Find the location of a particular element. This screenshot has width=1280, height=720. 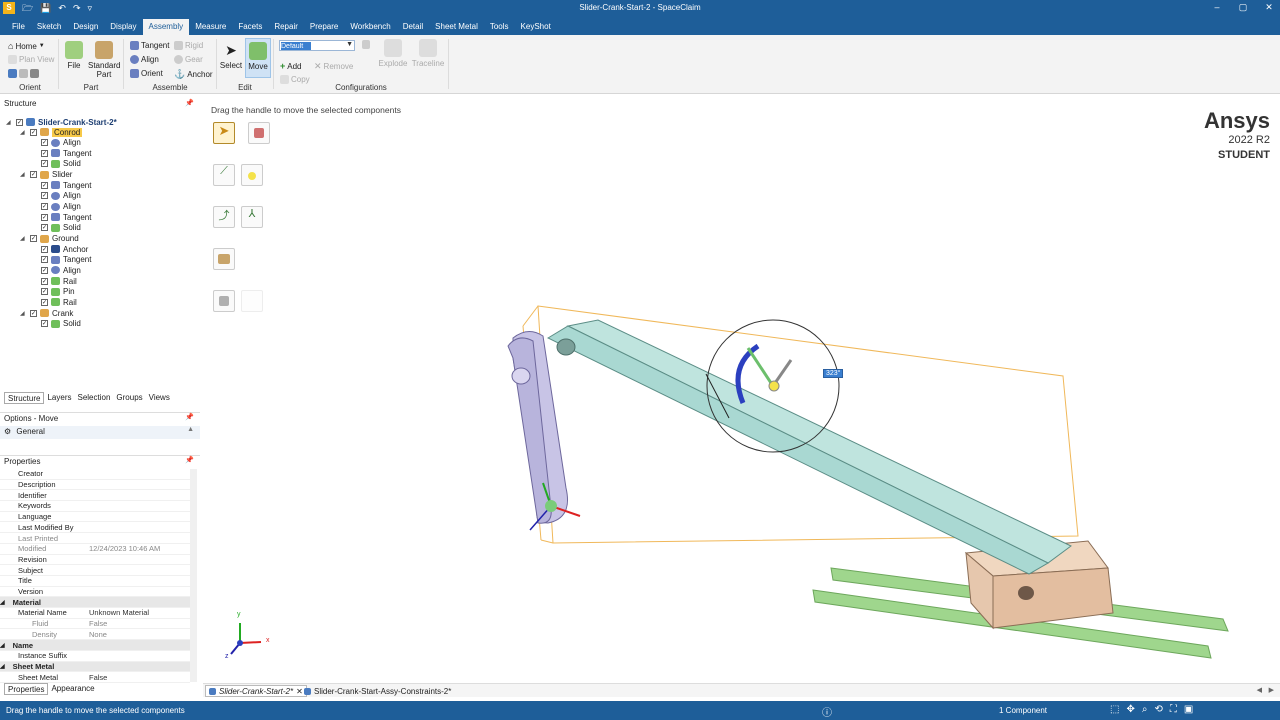

tangent-button: Tangent is located at coordinates (149, 45).